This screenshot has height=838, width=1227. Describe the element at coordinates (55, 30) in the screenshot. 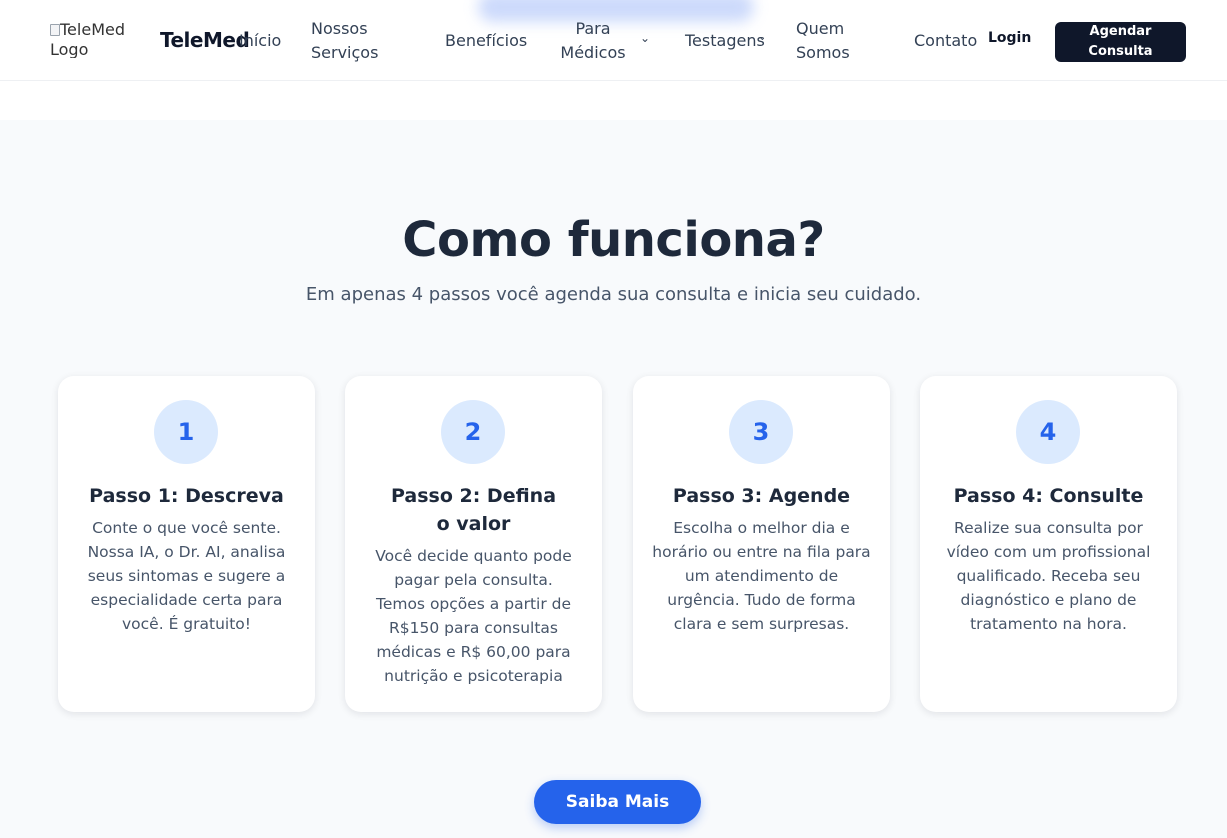

I see `broken-image-icon` at that location.